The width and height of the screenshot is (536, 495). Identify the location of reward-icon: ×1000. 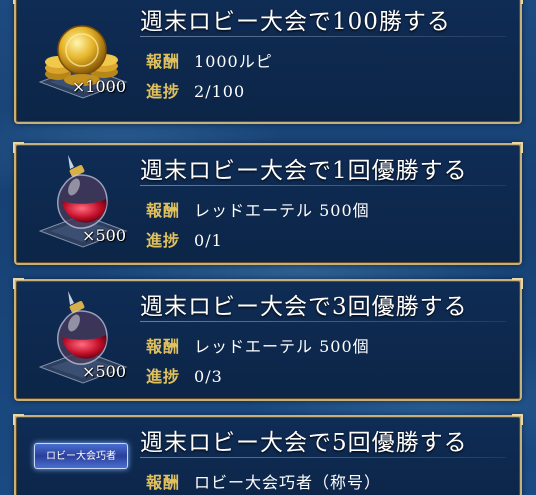
(80, 50).